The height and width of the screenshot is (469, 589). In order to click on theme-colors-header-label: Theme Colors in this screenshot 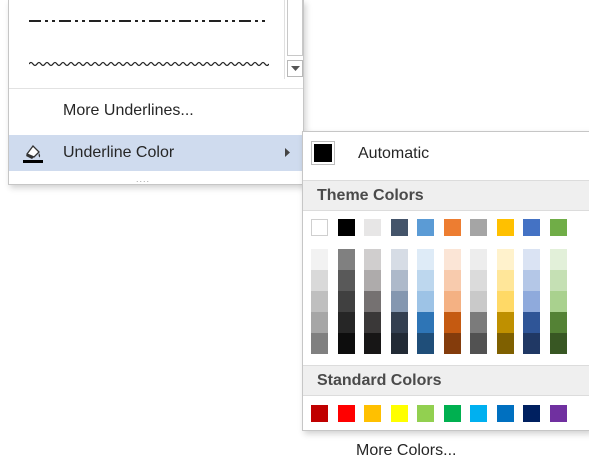, I will do `click(370, 195)`.